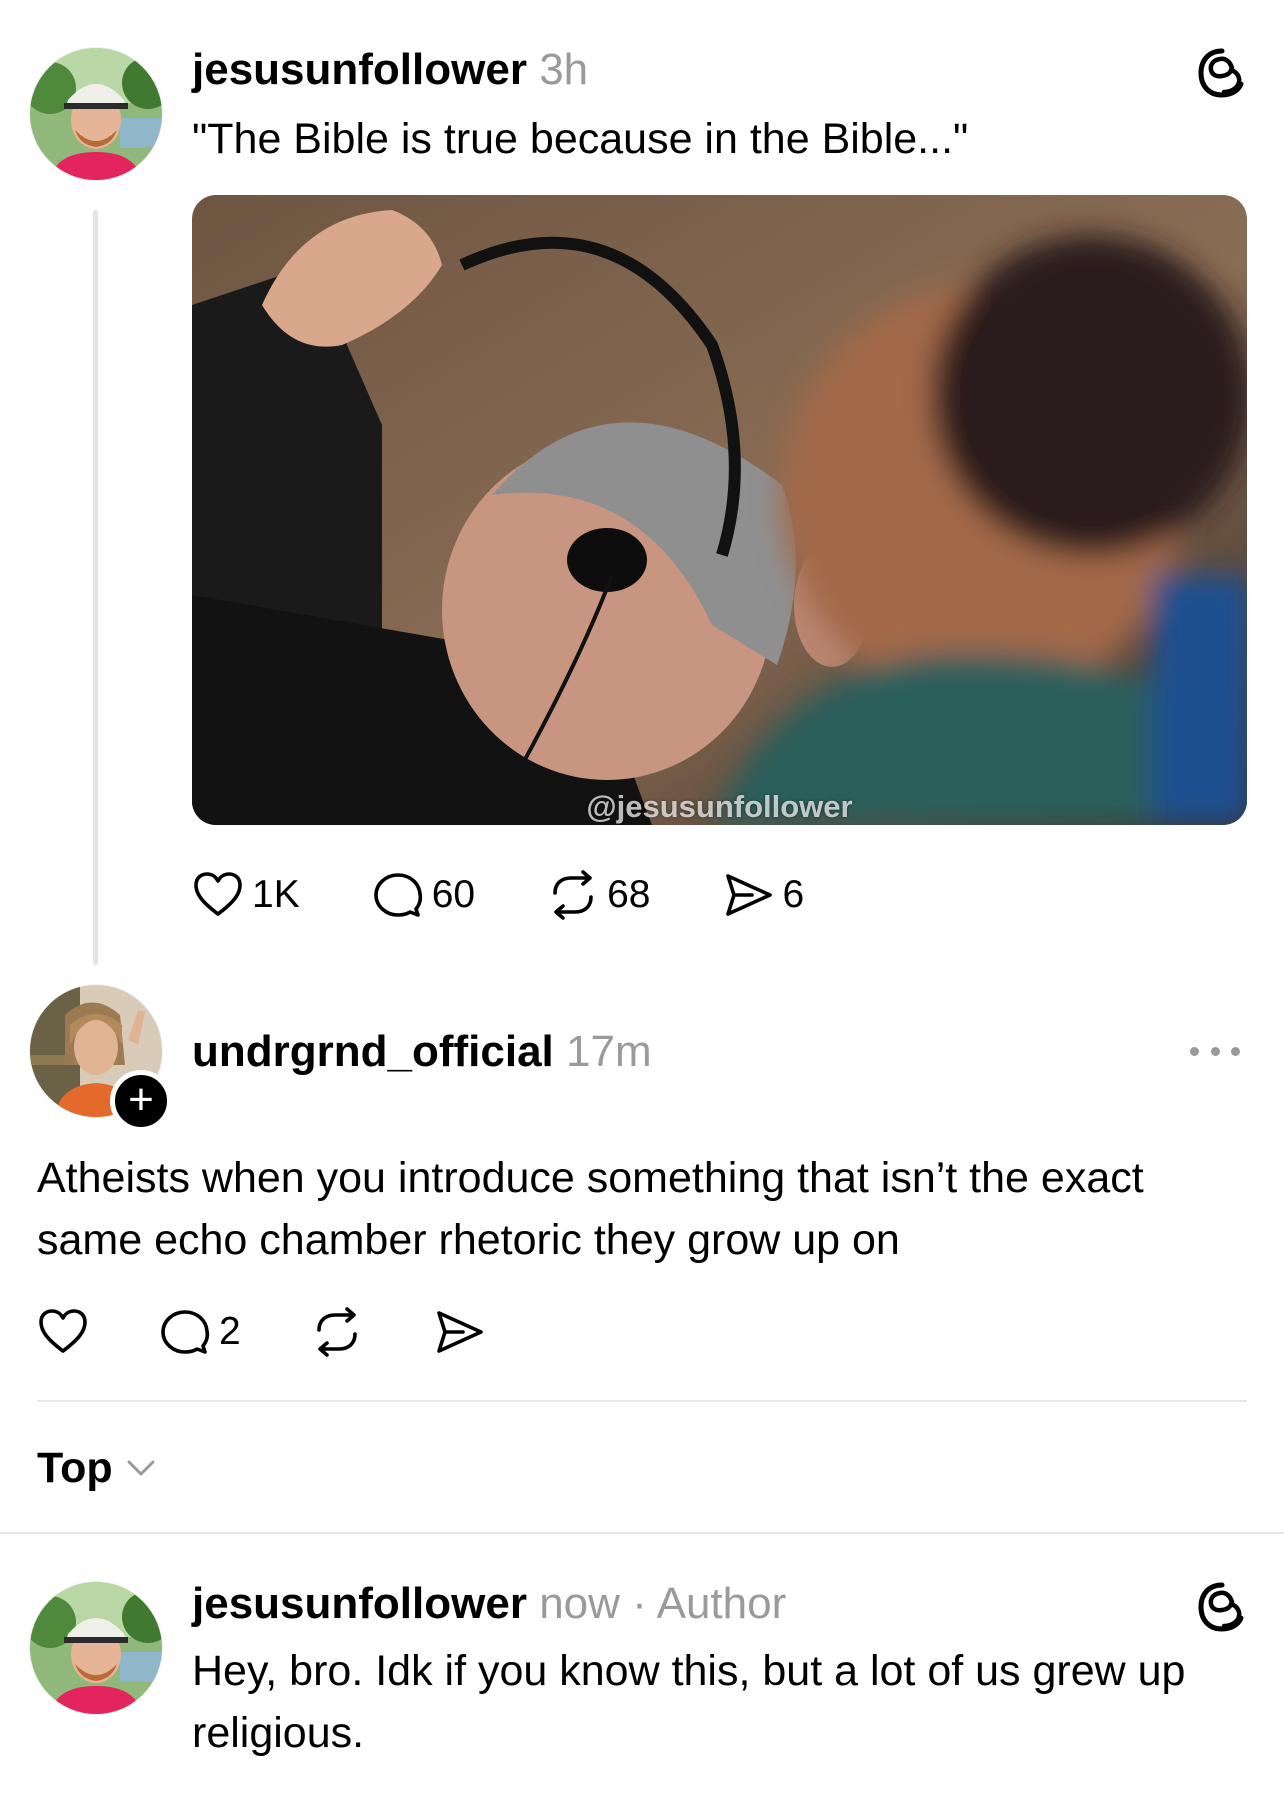 This screenshot has width=1284, height=1798. Describe the element at coordinates (609, 1051) in the screenshot. I see `quote-timestamp: 17m` at that location.